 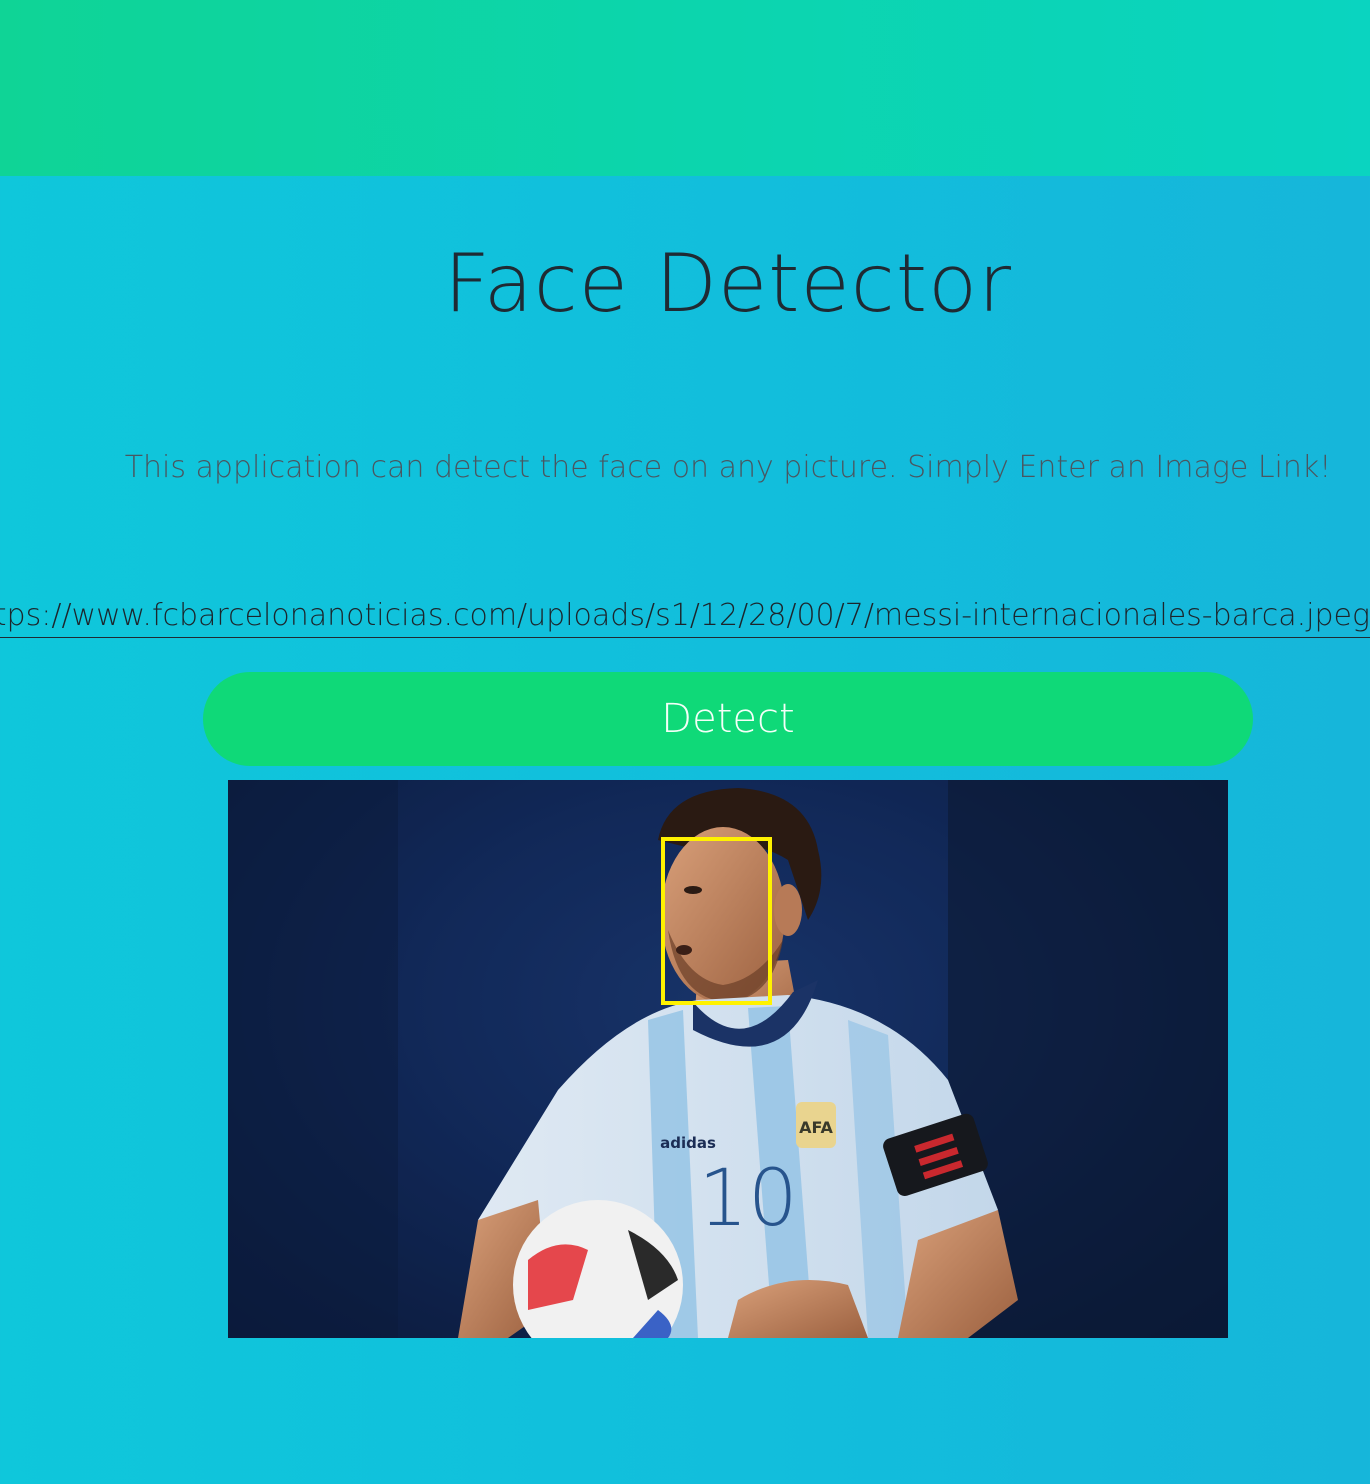 What do you see at coordinates (728, 283) in the screenshot?
I see `page-title: Face Detector` at bounding box center [728, 283].